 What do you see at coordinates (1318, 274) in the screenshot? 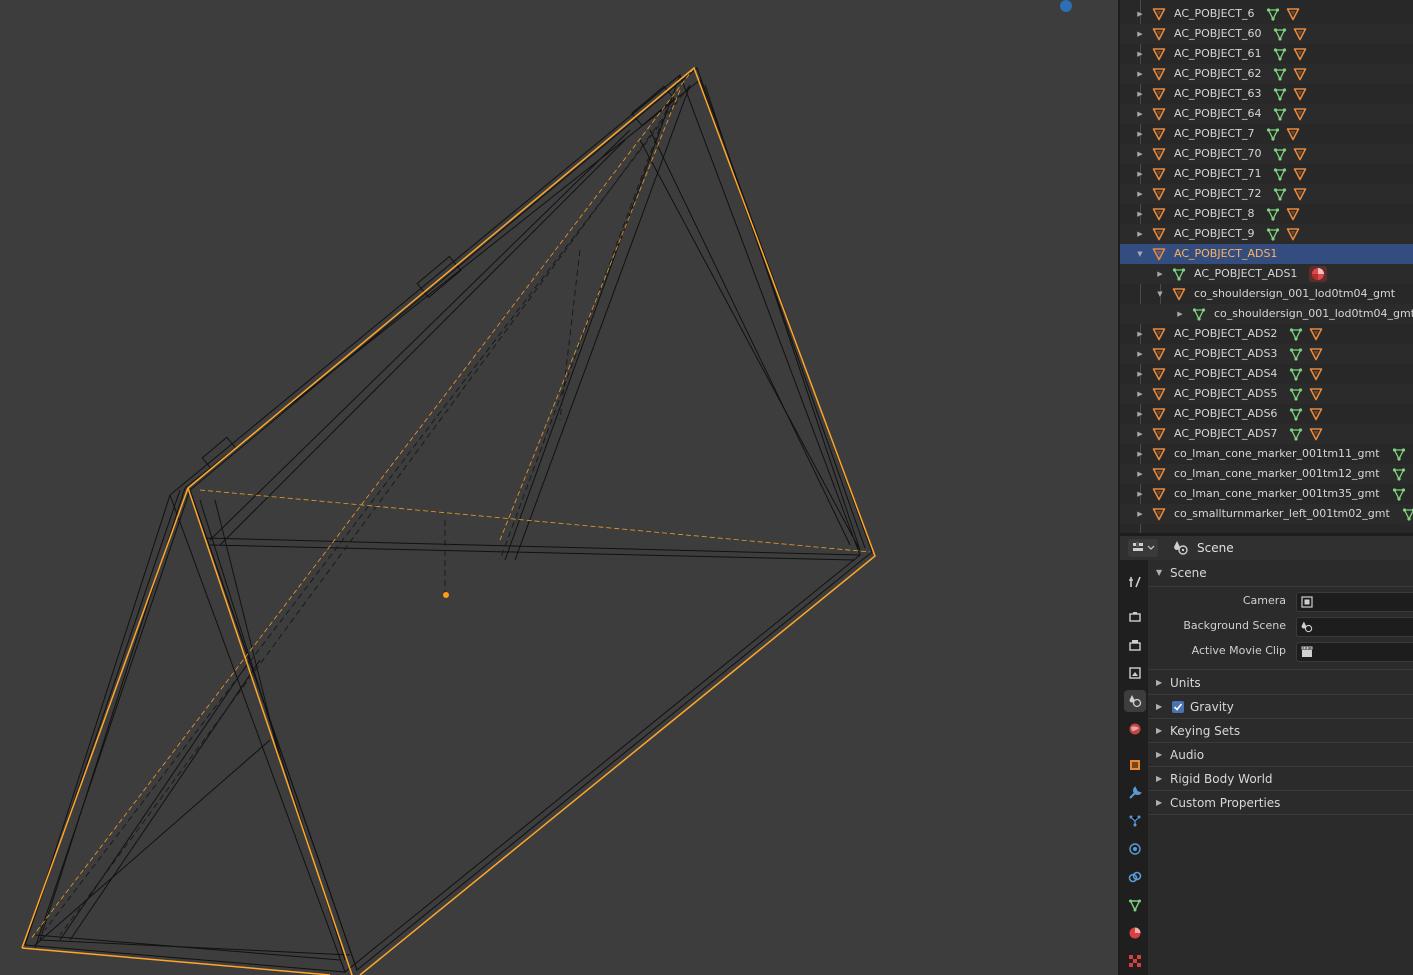
I see `material-icon` at bounding box center [1318, 274].